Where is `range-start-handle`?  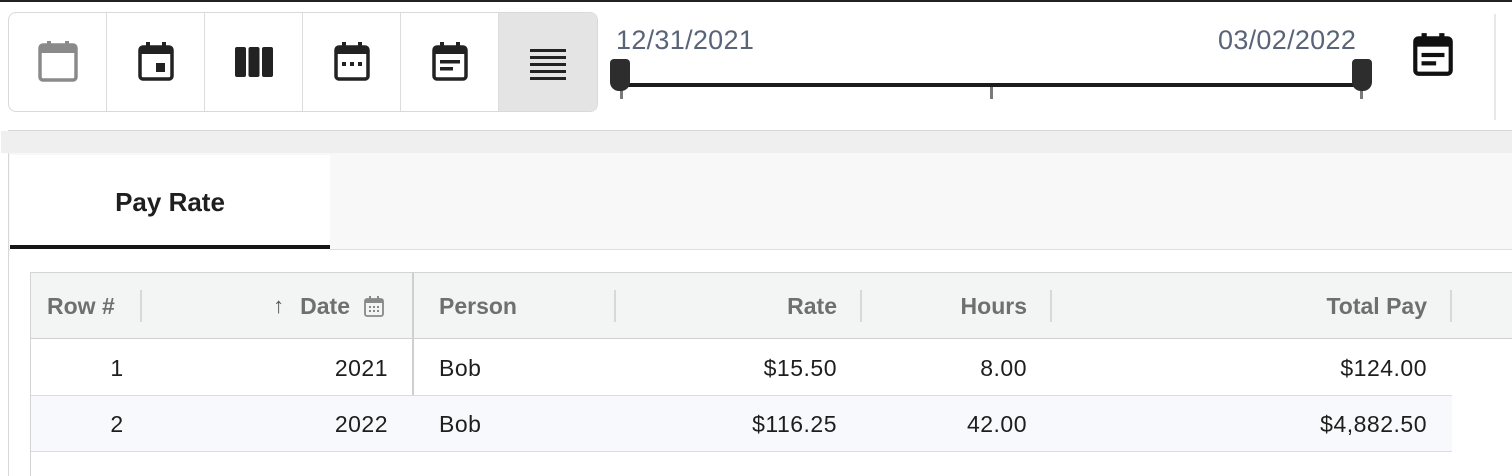 range-start-handle is located at coordinates (620, 75).